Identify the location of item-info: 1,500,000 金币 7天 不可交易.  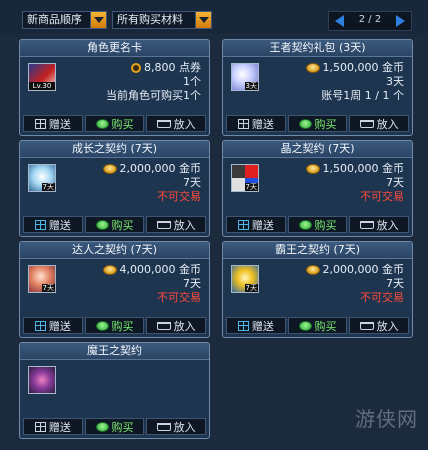
(354, 183).